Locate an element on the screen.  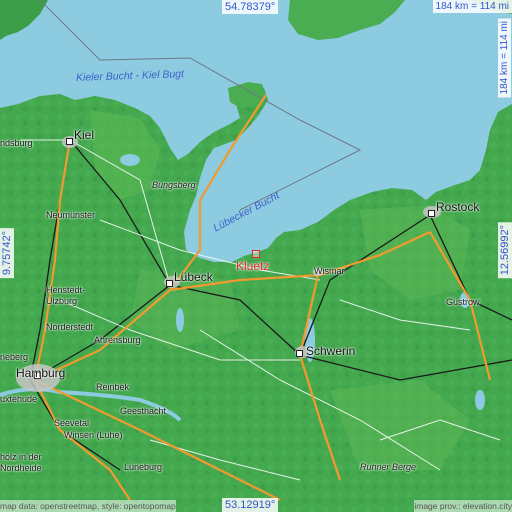
scale-bar-top: 184 km = 114 mi is located at coordinates (472, 6).